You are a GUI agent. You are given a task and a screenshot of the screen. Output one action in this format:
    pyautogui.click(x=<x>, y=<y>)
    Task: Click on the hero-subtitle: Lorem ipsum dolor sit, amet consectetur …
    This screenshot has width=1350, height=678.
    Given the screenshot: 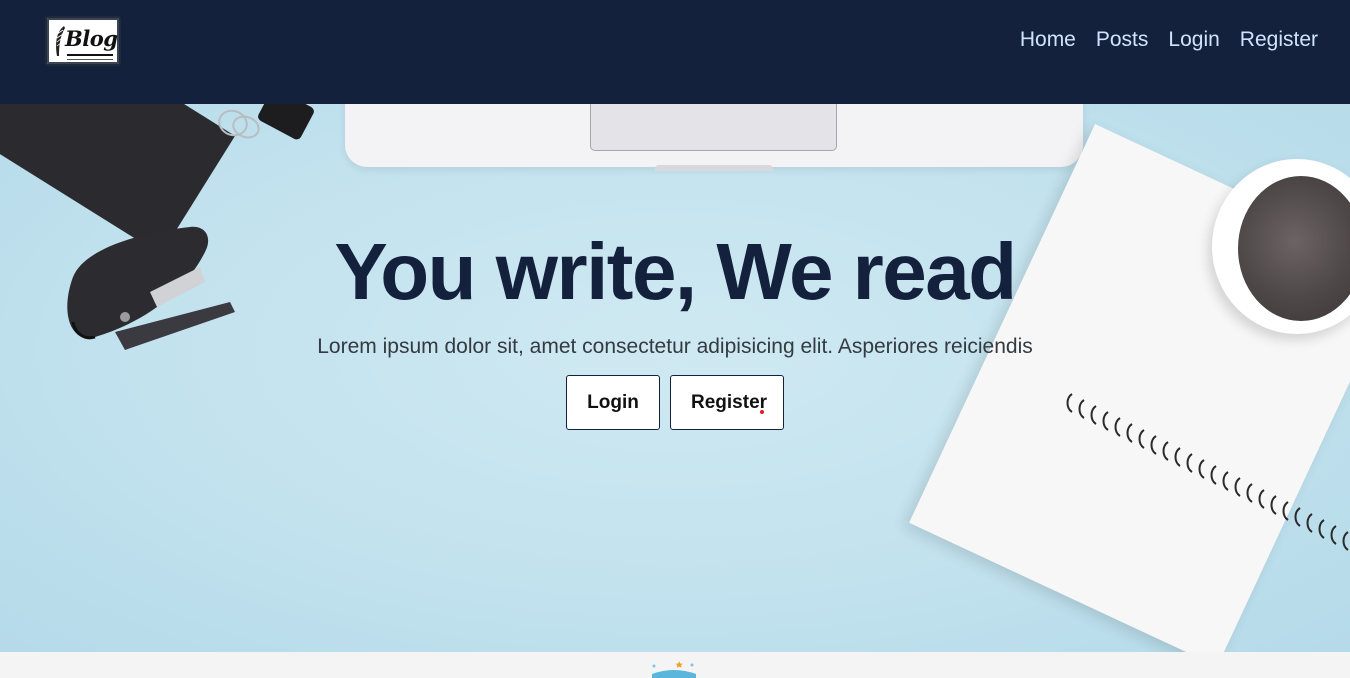 What is the action you would take?
    pyautogui.click(x=675, y=346)
    